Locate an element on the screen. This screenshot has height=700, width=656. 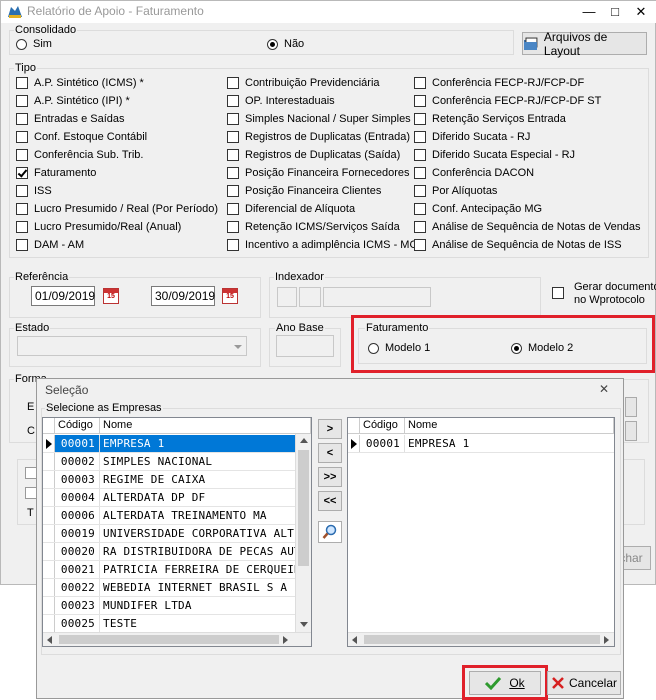
tipo-checkbox-label: Registros de Duplicatas (Saída) is located at coordinates (323, 155).